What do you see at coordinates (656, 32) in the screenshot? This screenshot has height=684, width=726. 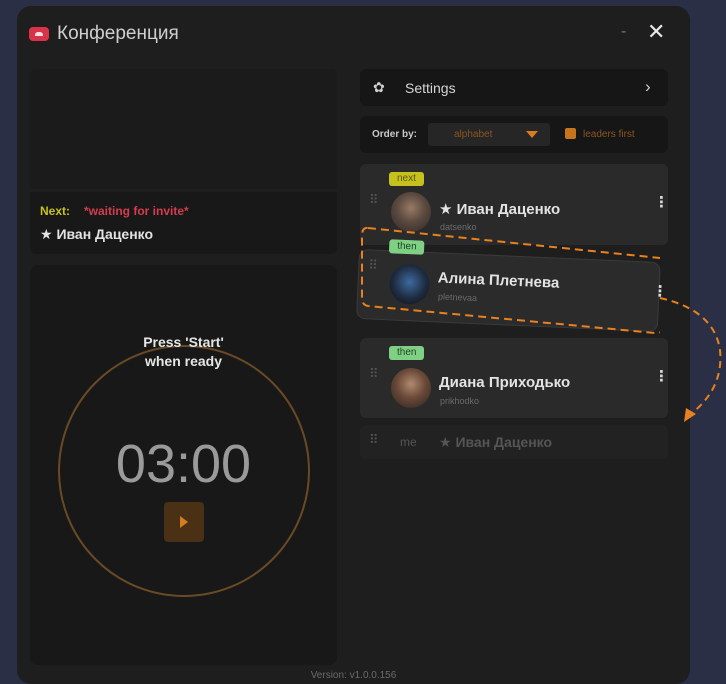 I see `close-button: ✕` at bounding box center [656, 32].